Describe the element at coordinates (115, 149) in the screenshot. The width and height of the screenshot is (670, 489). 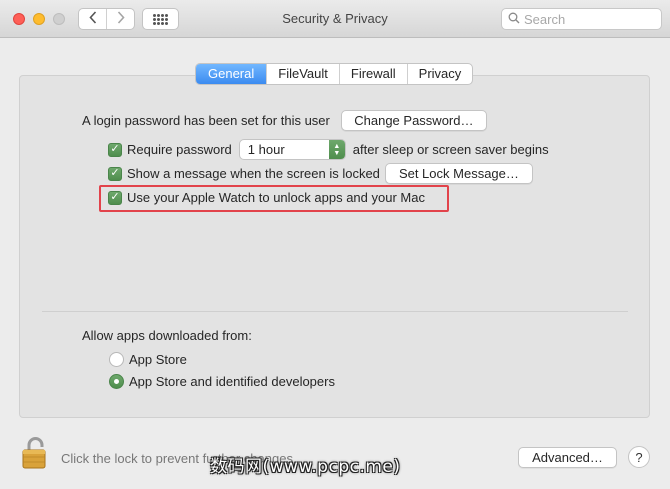
I see `require-password-checkbox: ✓` at that location.